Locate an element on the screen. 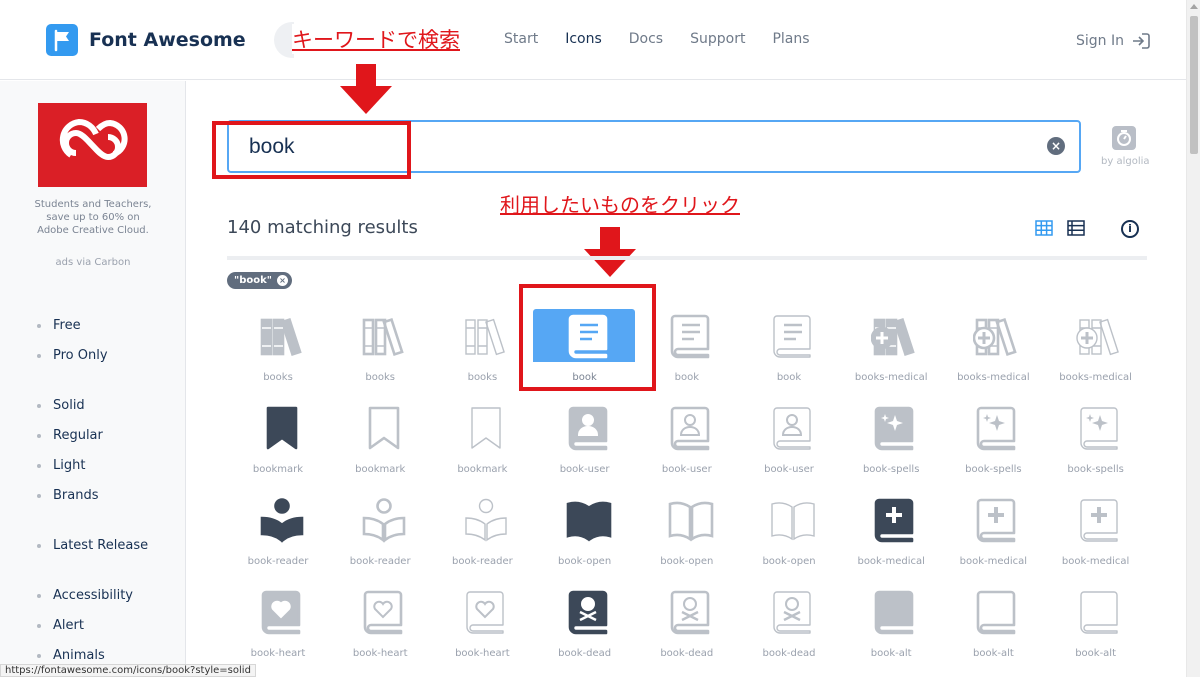 The image size is (1200, 677). filter-solid: Solid is located at coordinates (61, 405).